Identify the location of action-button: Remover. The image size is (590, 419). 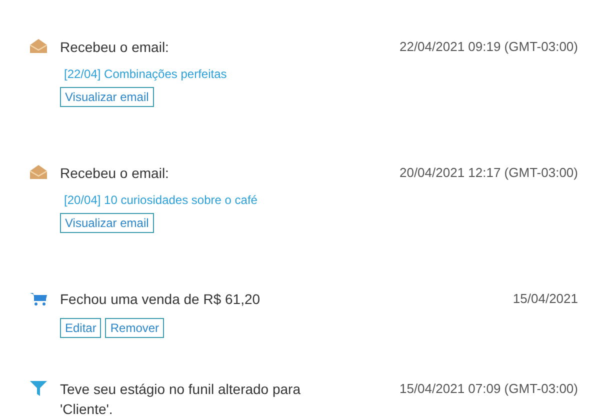
(134, 328).